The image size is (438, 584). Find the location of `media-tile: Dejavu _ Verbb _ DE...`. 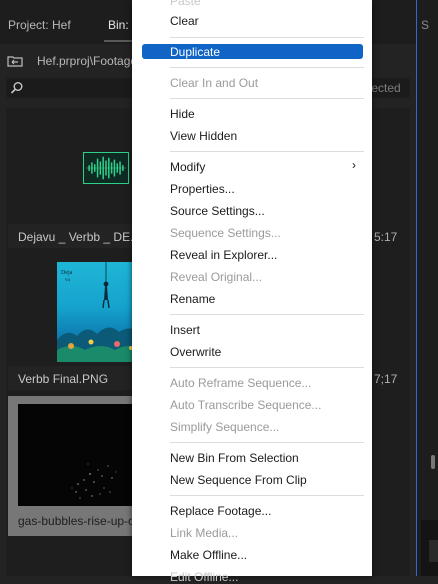

media-tile: Dejavu _ Verbb _ DE... is located at coordinates (76, 180).